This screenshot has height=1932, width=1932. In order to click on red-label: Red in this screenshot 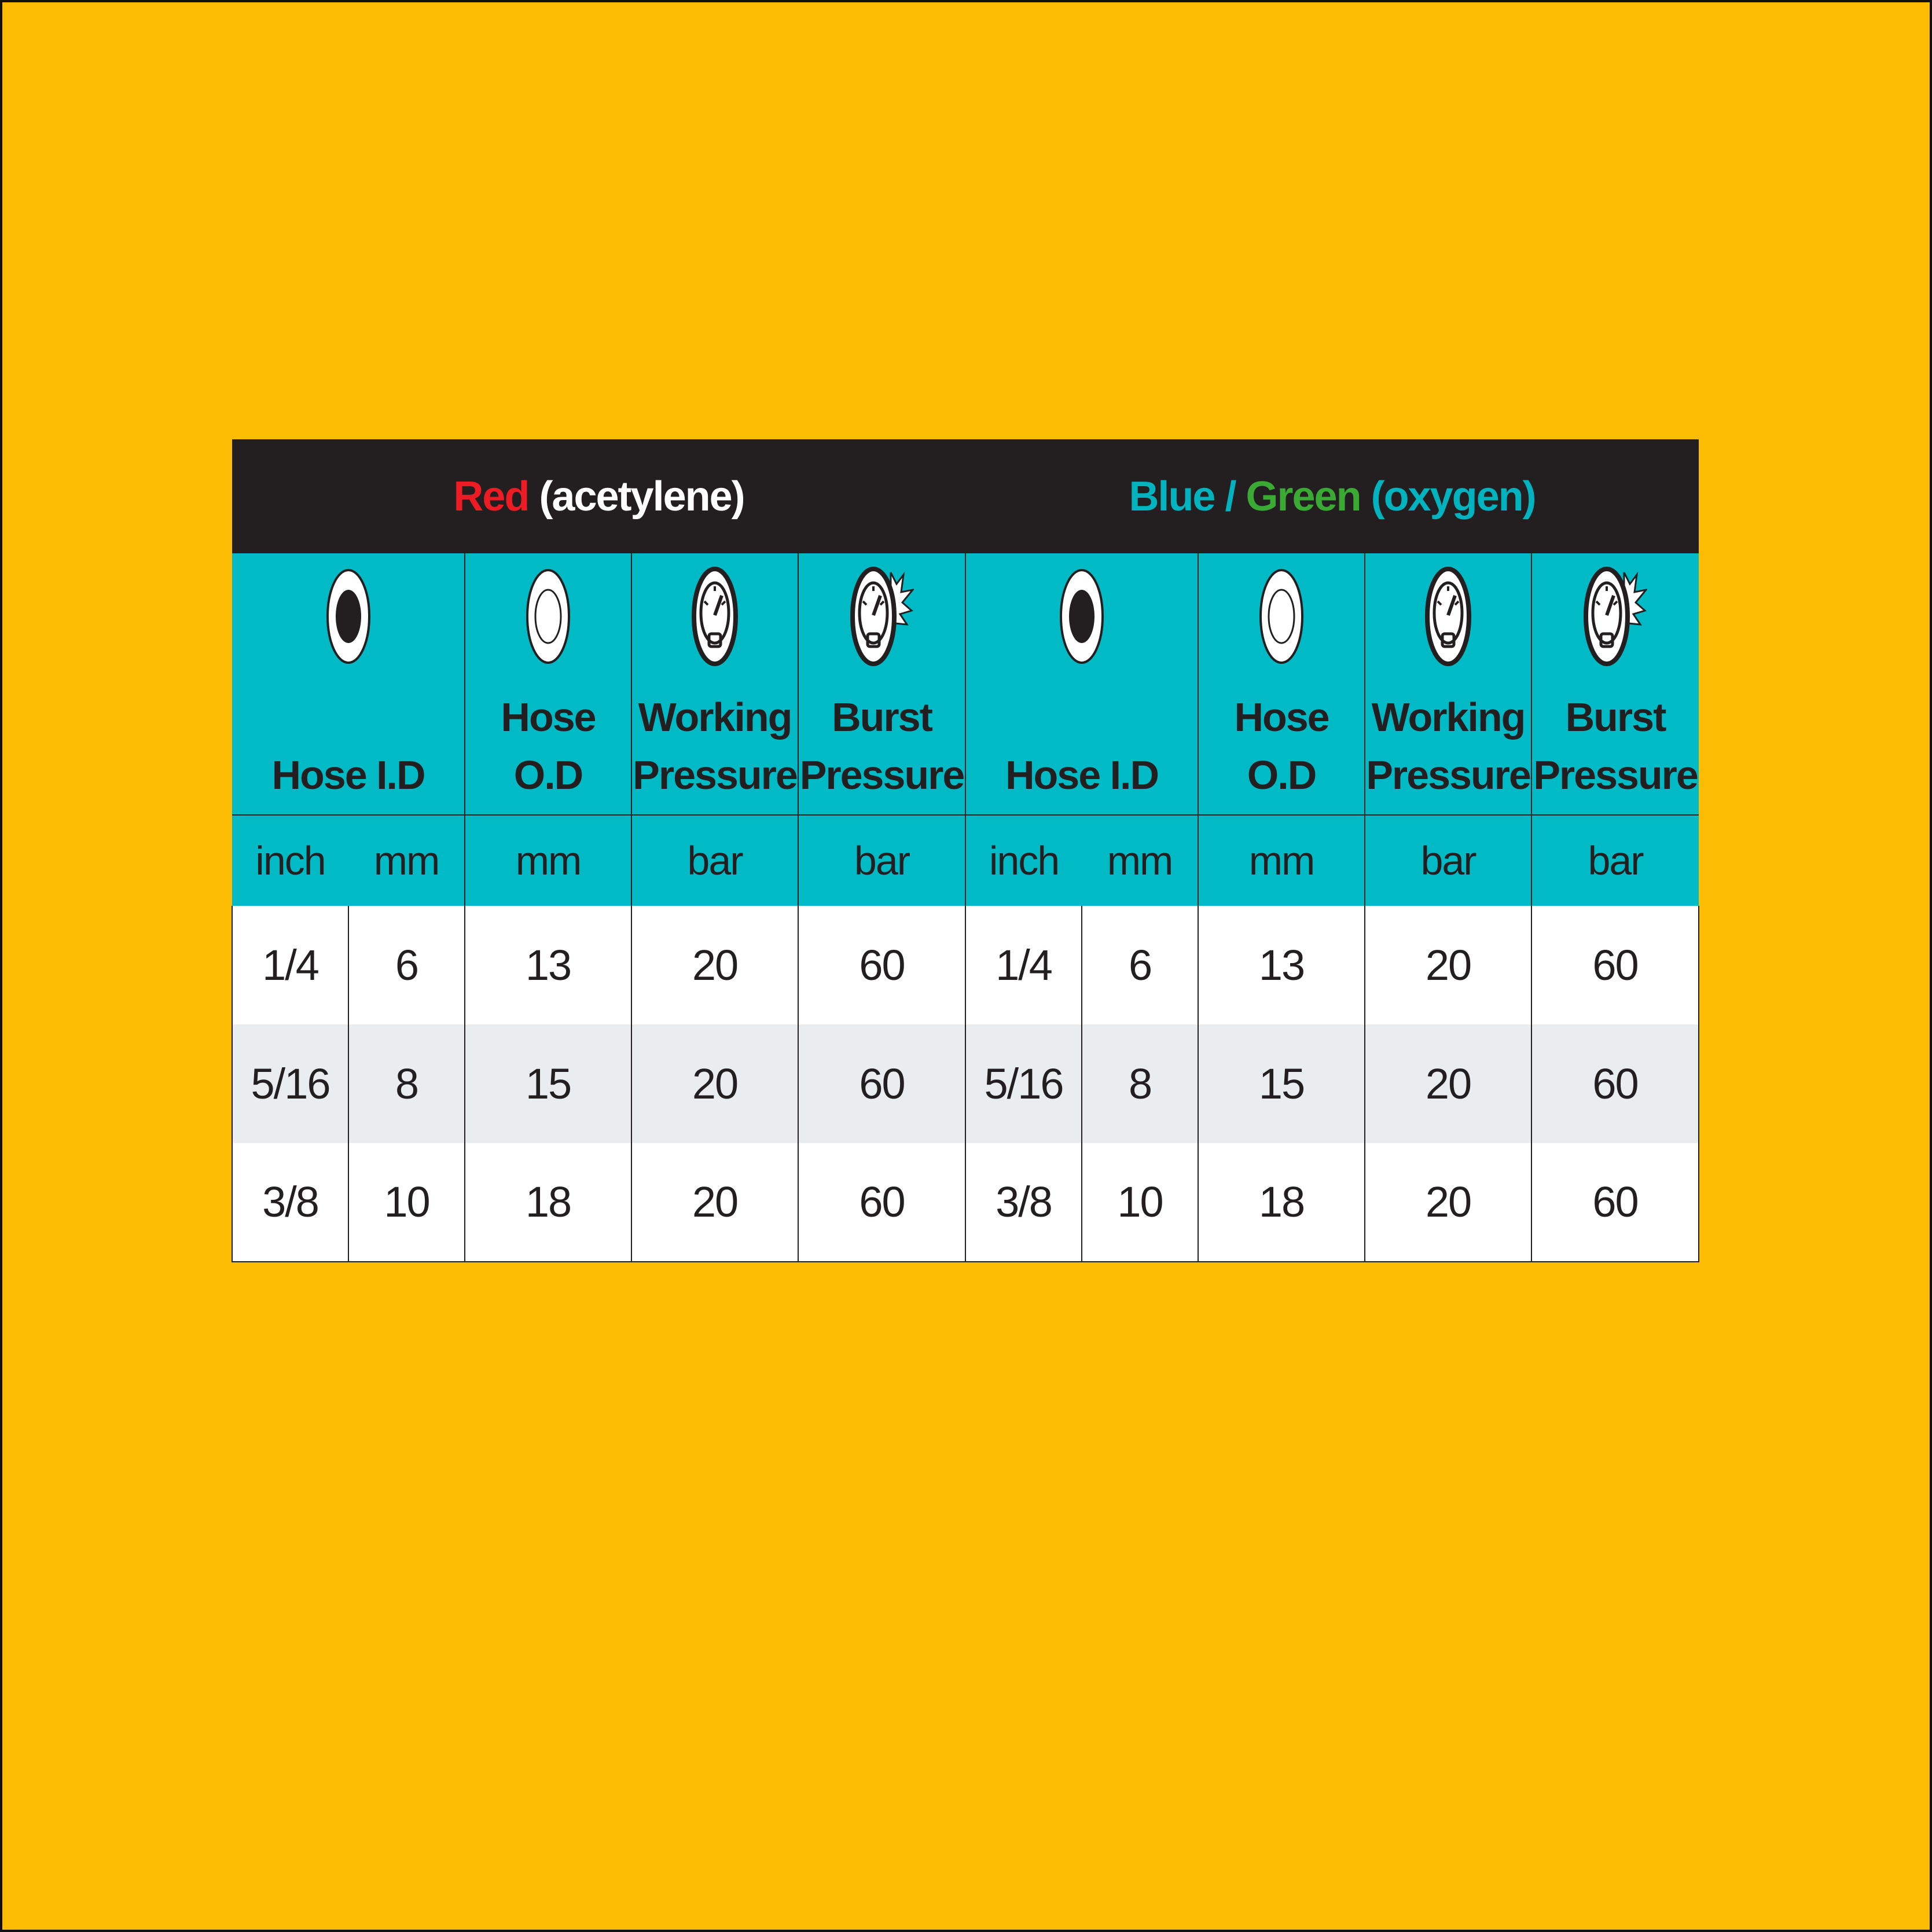, I will do `click(491, 496)`.